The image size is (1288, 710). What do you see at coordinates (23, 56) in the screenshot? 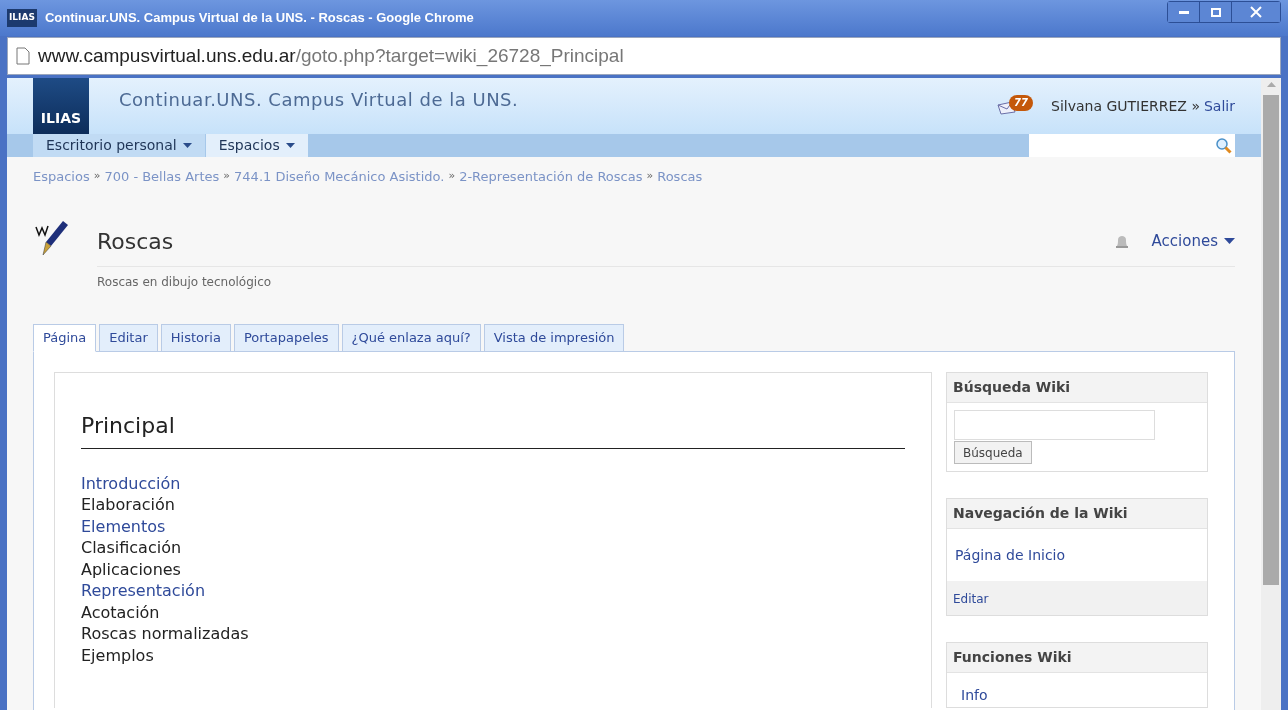
I see `page-icon` at bounding box center [23, 56].